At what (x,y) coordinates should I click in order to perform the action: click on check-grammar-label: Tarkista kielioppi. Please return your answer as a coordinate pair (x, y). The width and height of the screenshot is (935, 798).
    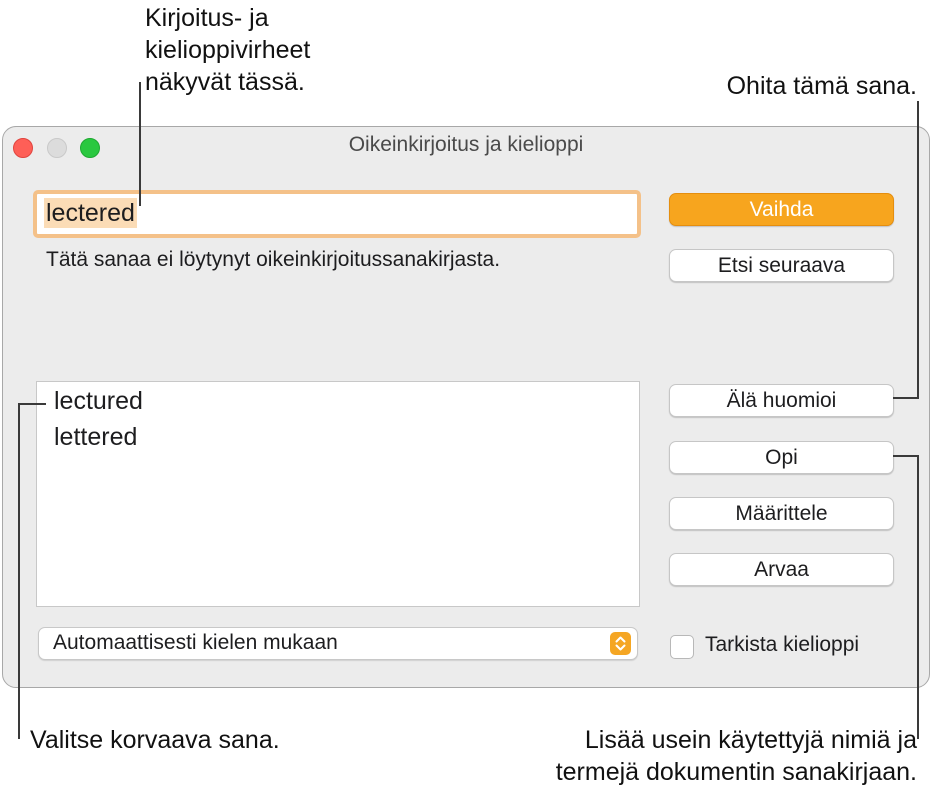
    Looking at the image, I should click on (782, 644).